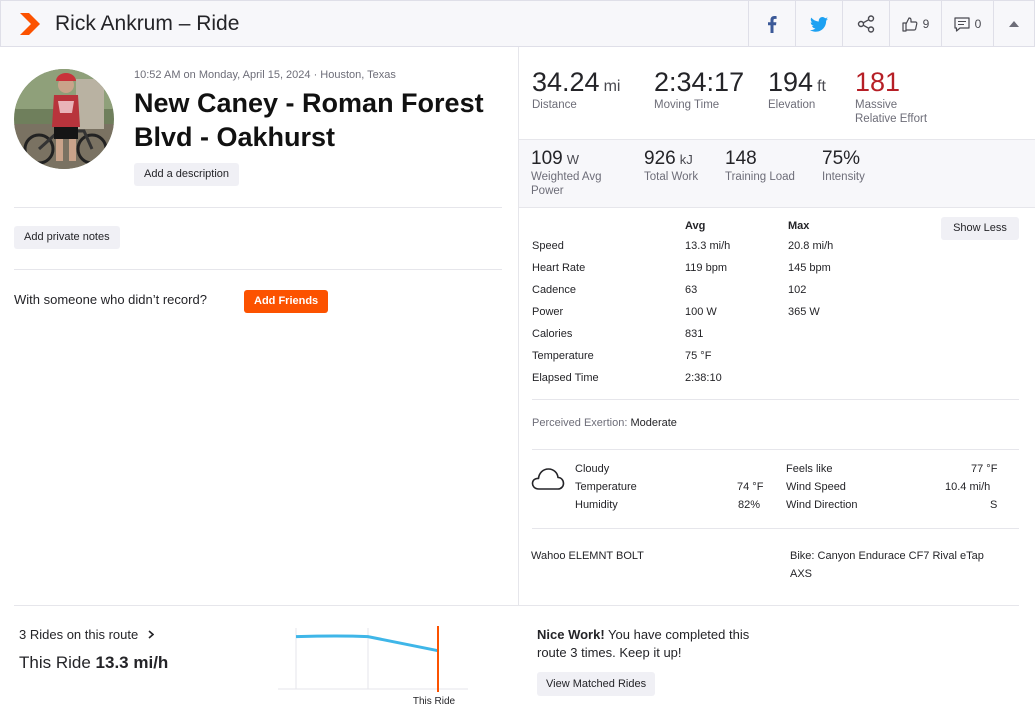 This screenshot has height=724, width=1035. Describe the element at coordinates (548, 479) in the screenshot. I see `cloud-icon` at that location.